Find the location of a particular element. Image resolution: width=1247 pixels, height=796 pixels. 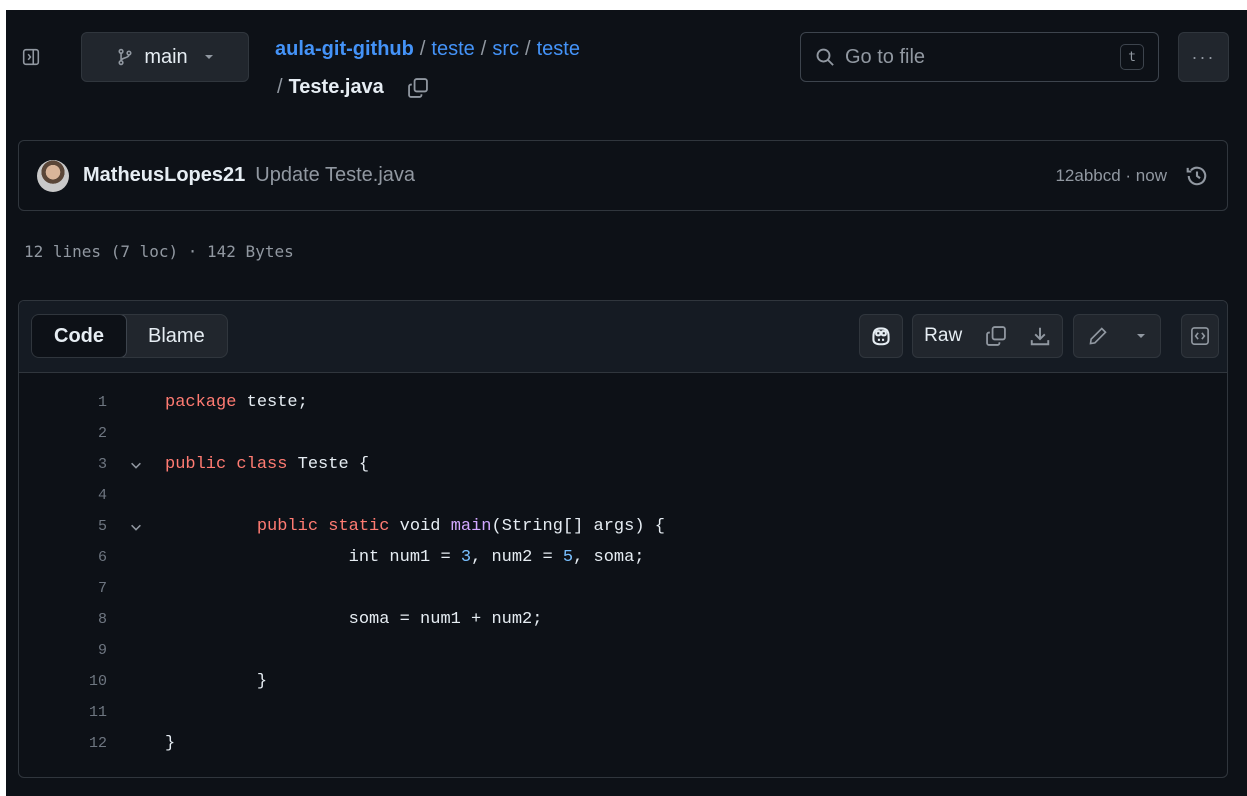

code-text: soma = num1 + num2; is located at coordinates (354, 619).